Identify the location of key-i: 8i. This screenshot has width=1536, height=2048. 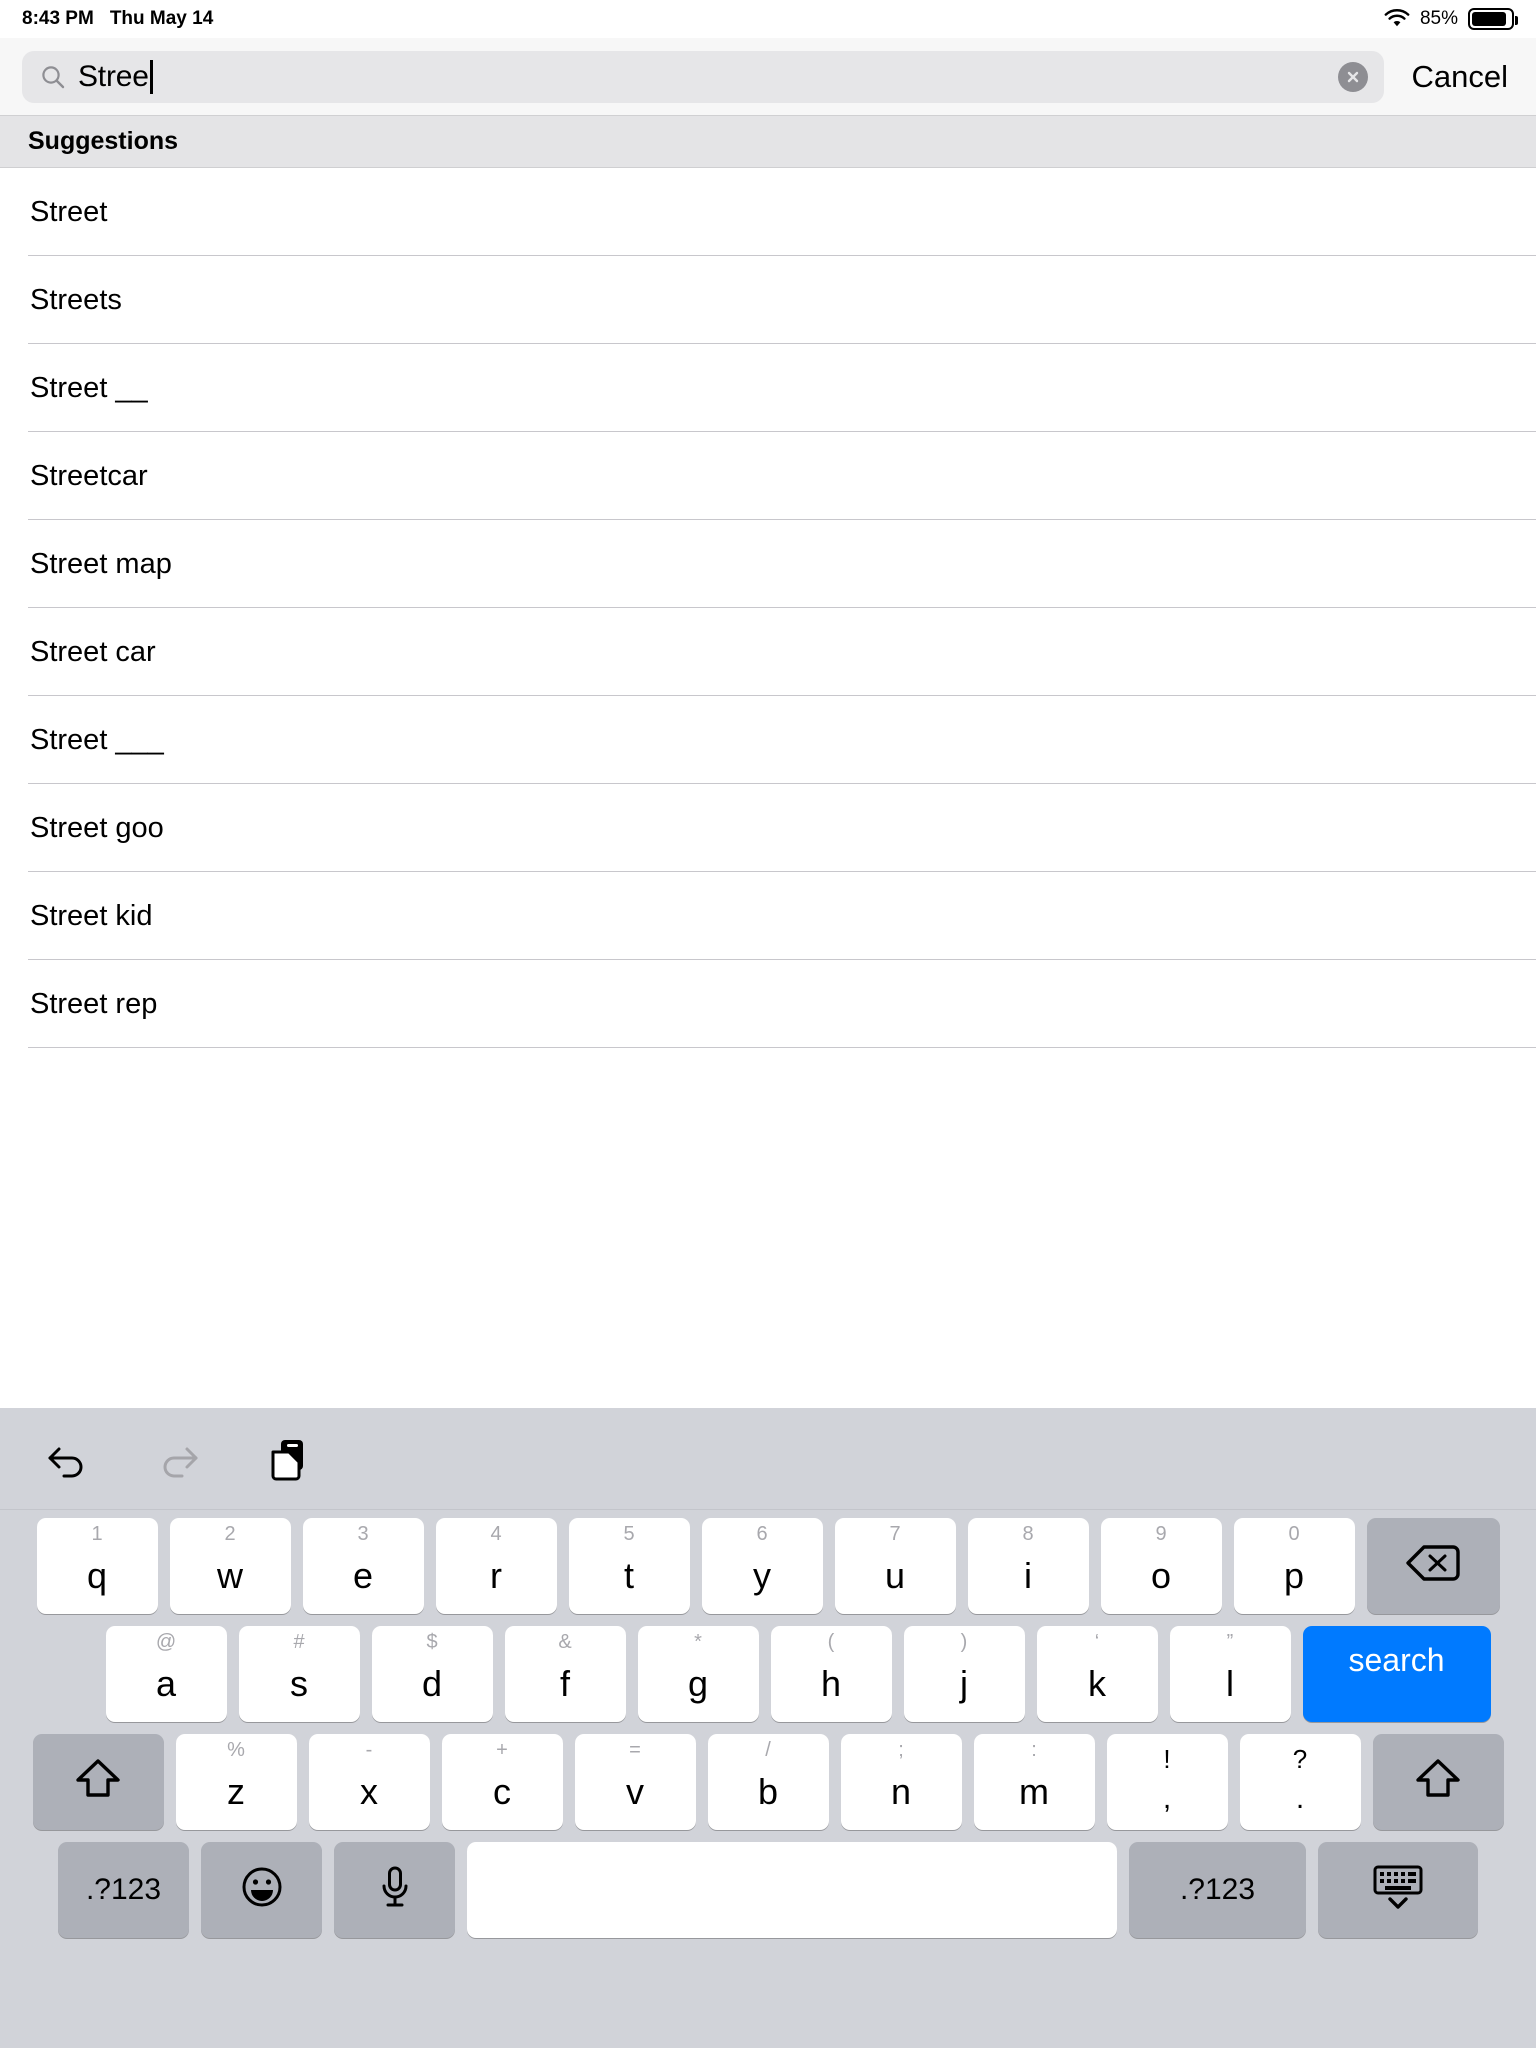
(1028, 1566).